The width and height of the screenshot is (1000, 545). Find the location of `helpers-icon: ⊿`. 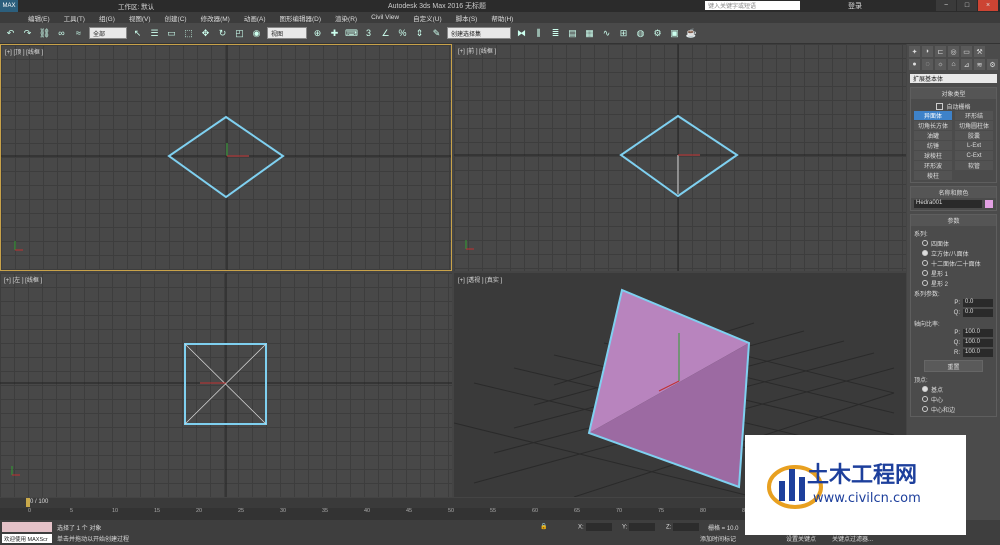

helpers-icon: ⊿ is located at coordinates (966, 64).